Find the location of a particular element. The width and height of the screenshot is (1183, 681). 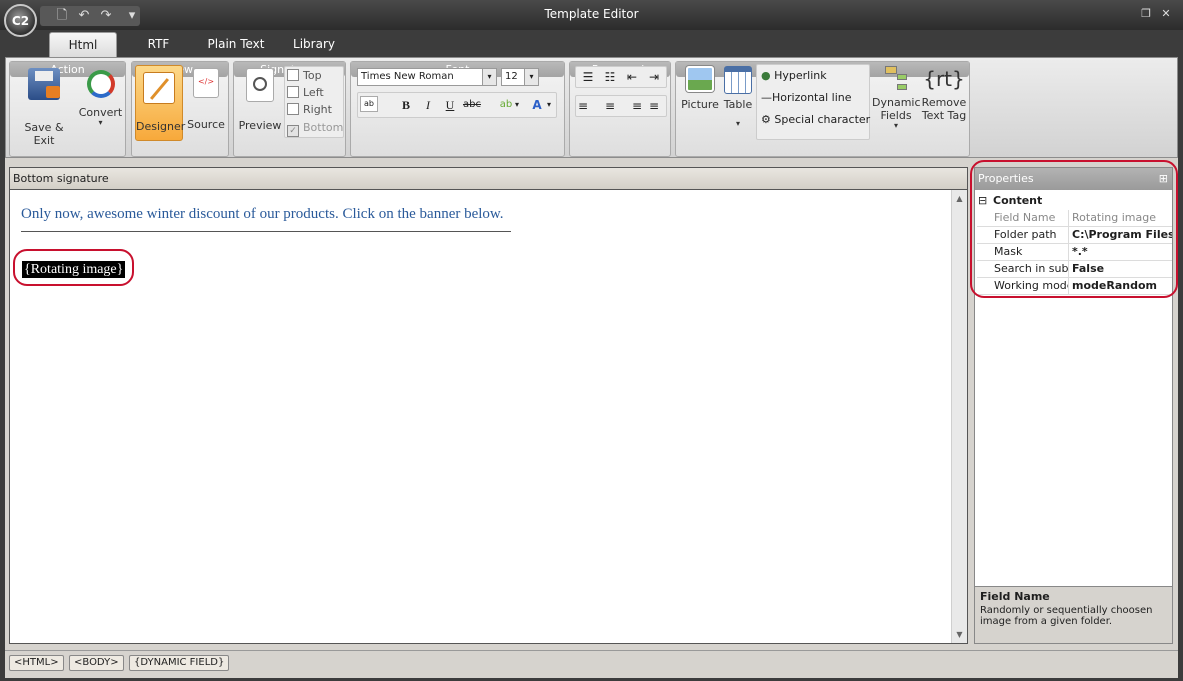

indent-icon: ⇥ is located at coordinates (654, 77).